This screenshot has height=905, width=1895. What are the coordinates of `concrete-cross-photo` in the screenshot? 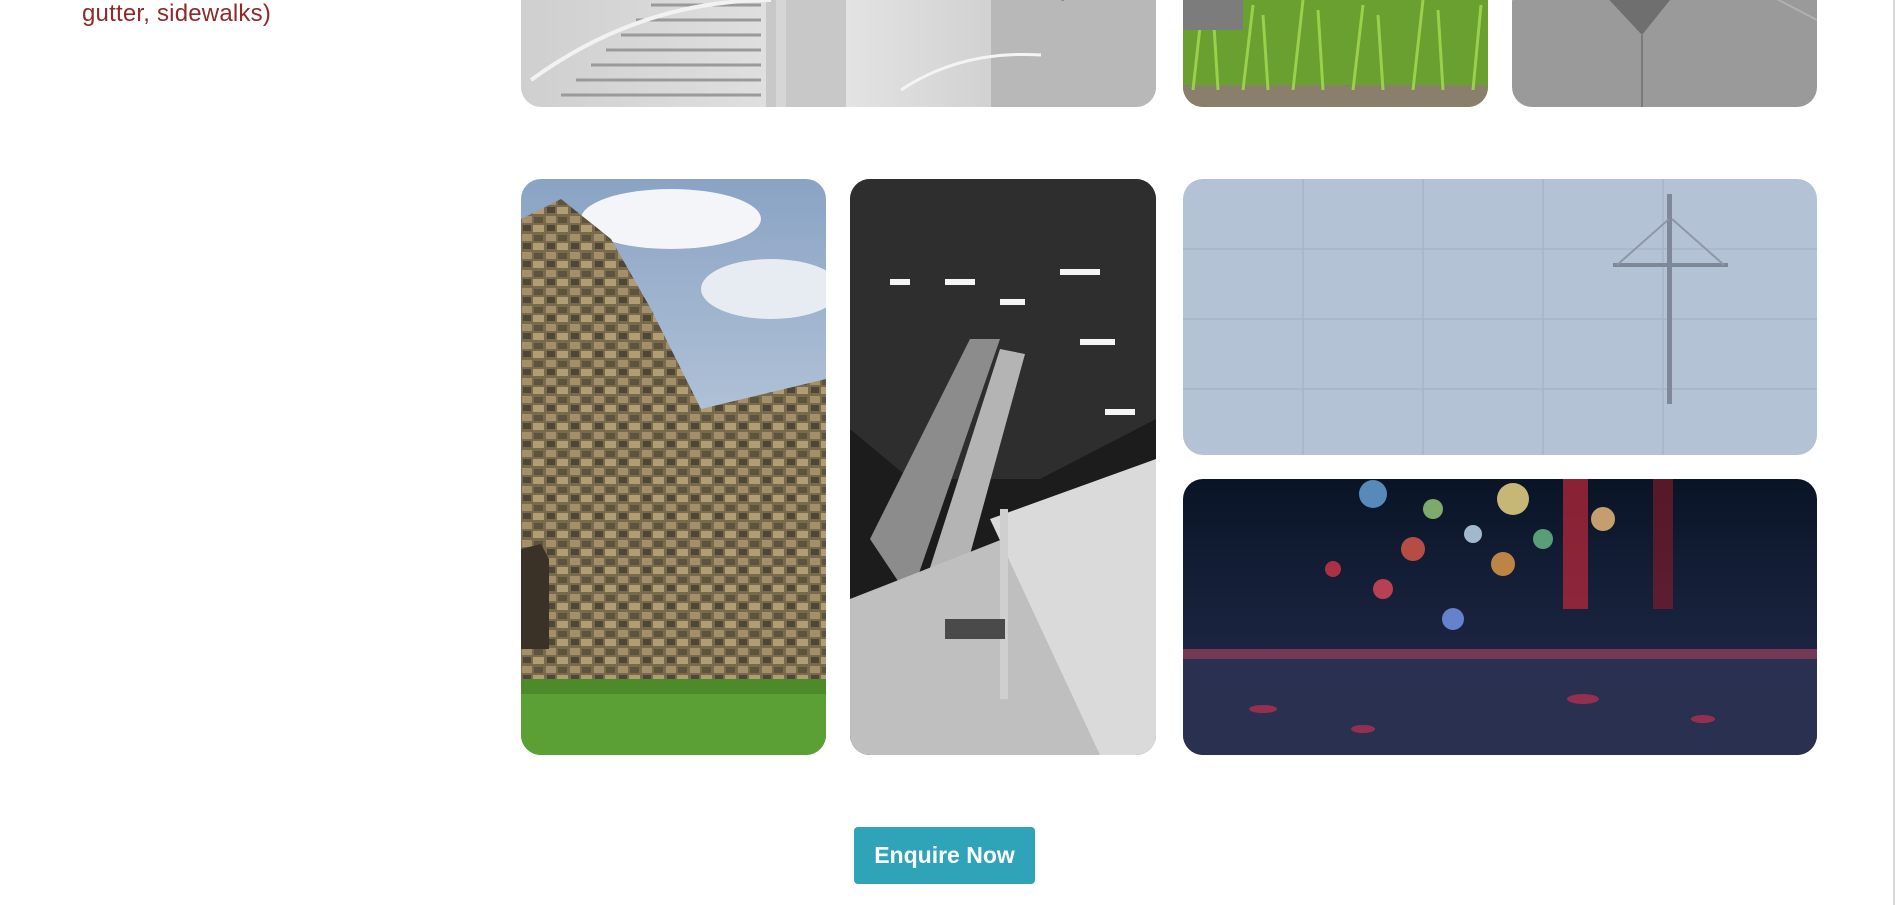 It's located at (1500, 317).